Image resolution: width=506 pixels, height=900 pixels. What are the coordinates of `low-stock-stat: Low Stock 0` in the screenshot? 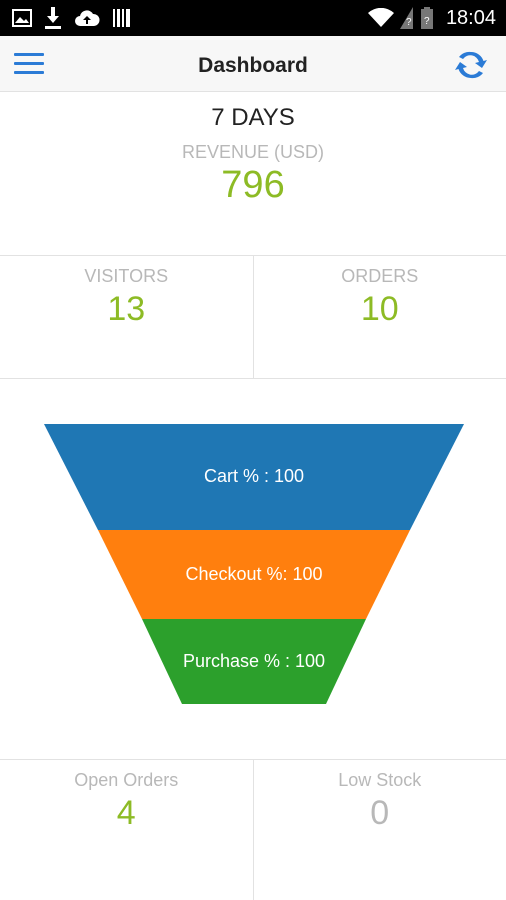 It's located at (379, 830).